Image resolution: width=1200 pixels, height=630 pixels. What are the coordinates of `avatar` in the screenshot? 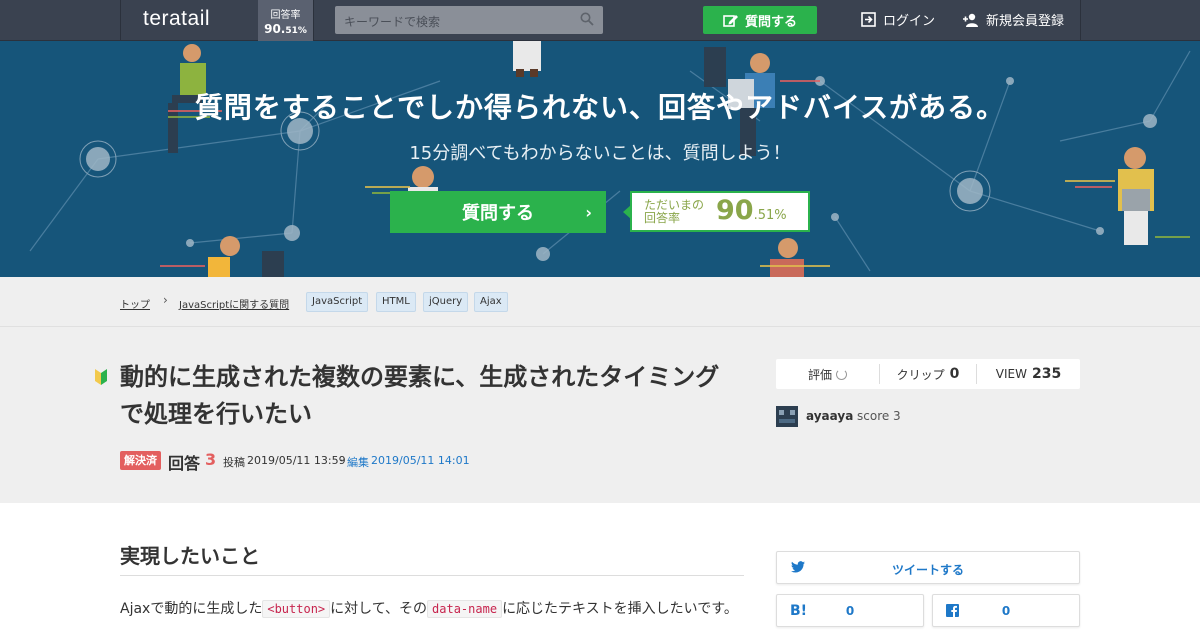 It's located at (787, 416).